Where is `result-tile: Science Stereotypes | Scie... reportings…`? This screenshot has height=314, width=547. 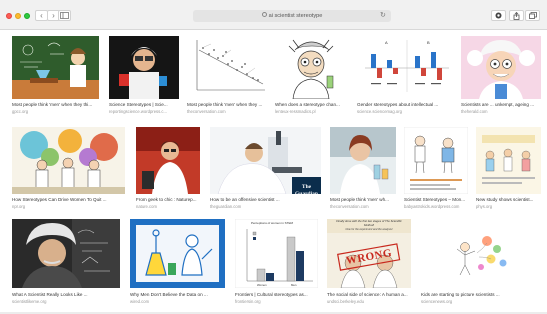
result-tile: Science Stereotypes | Scie... reportings… is located at coordinates (144, 76).